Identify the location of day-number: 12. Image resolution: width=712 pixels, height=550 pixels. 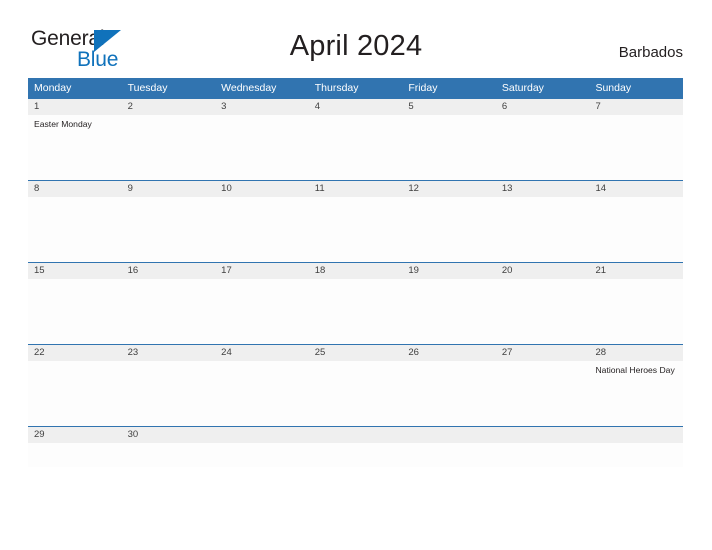
(449, 189).